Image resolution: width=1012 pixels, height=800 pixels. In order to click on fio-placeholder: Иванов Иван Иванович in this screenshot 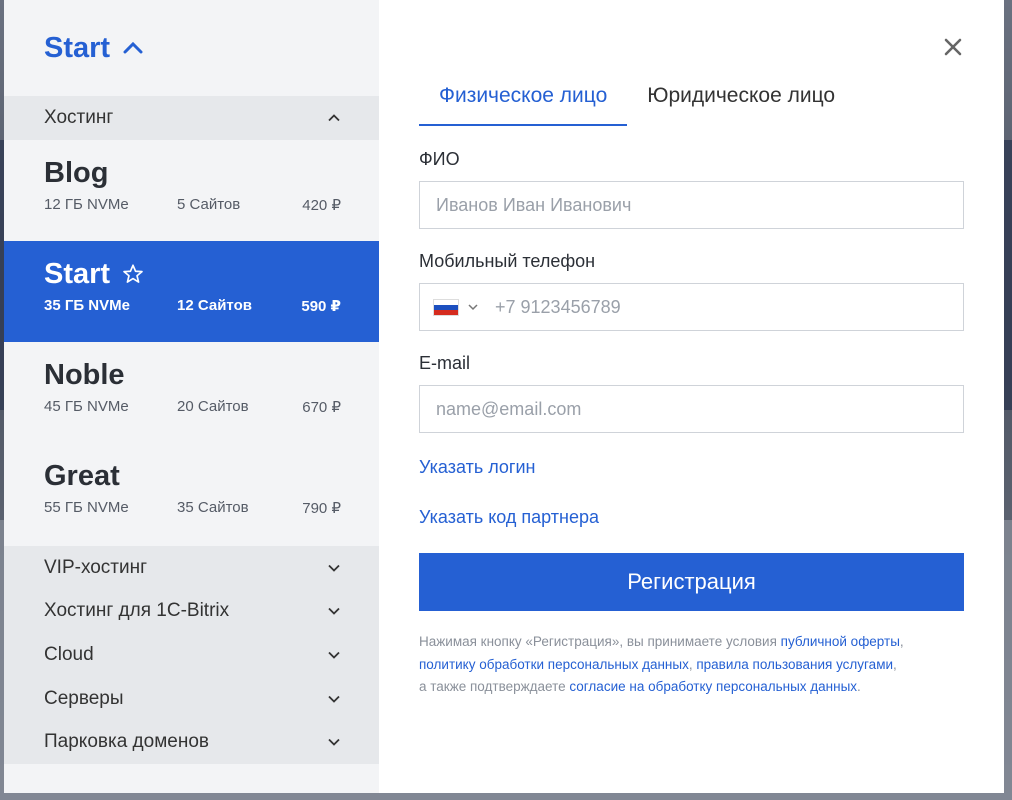, I will do `click(534, 204)`.